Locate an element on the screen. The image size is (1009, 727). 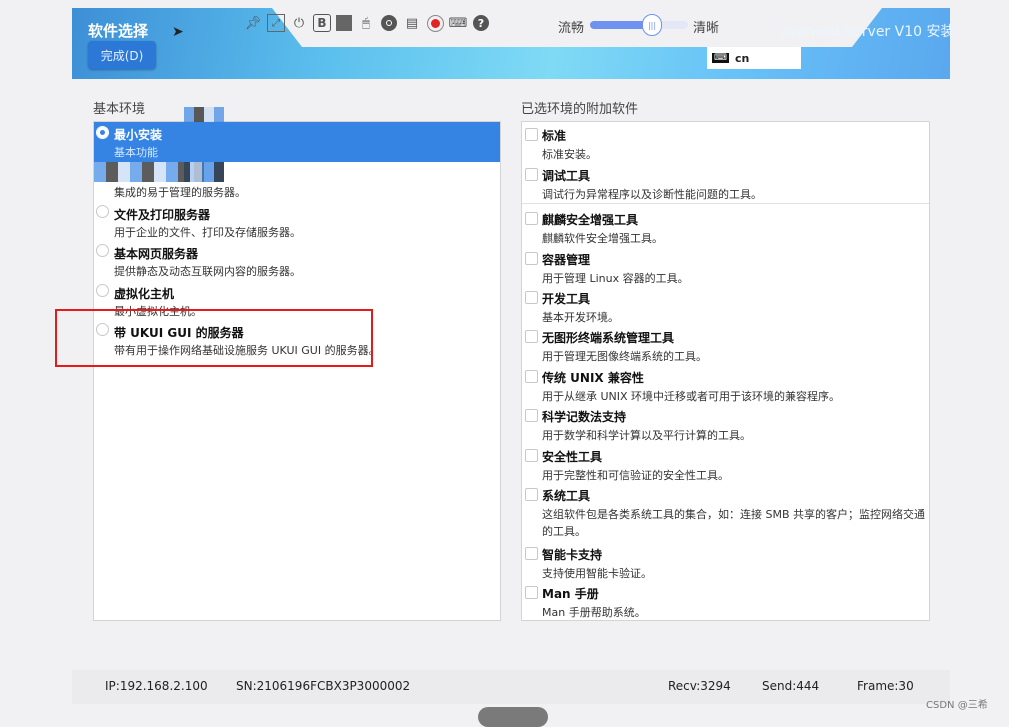
item-desc: 基本功能 is located at coordinates (136, 152).